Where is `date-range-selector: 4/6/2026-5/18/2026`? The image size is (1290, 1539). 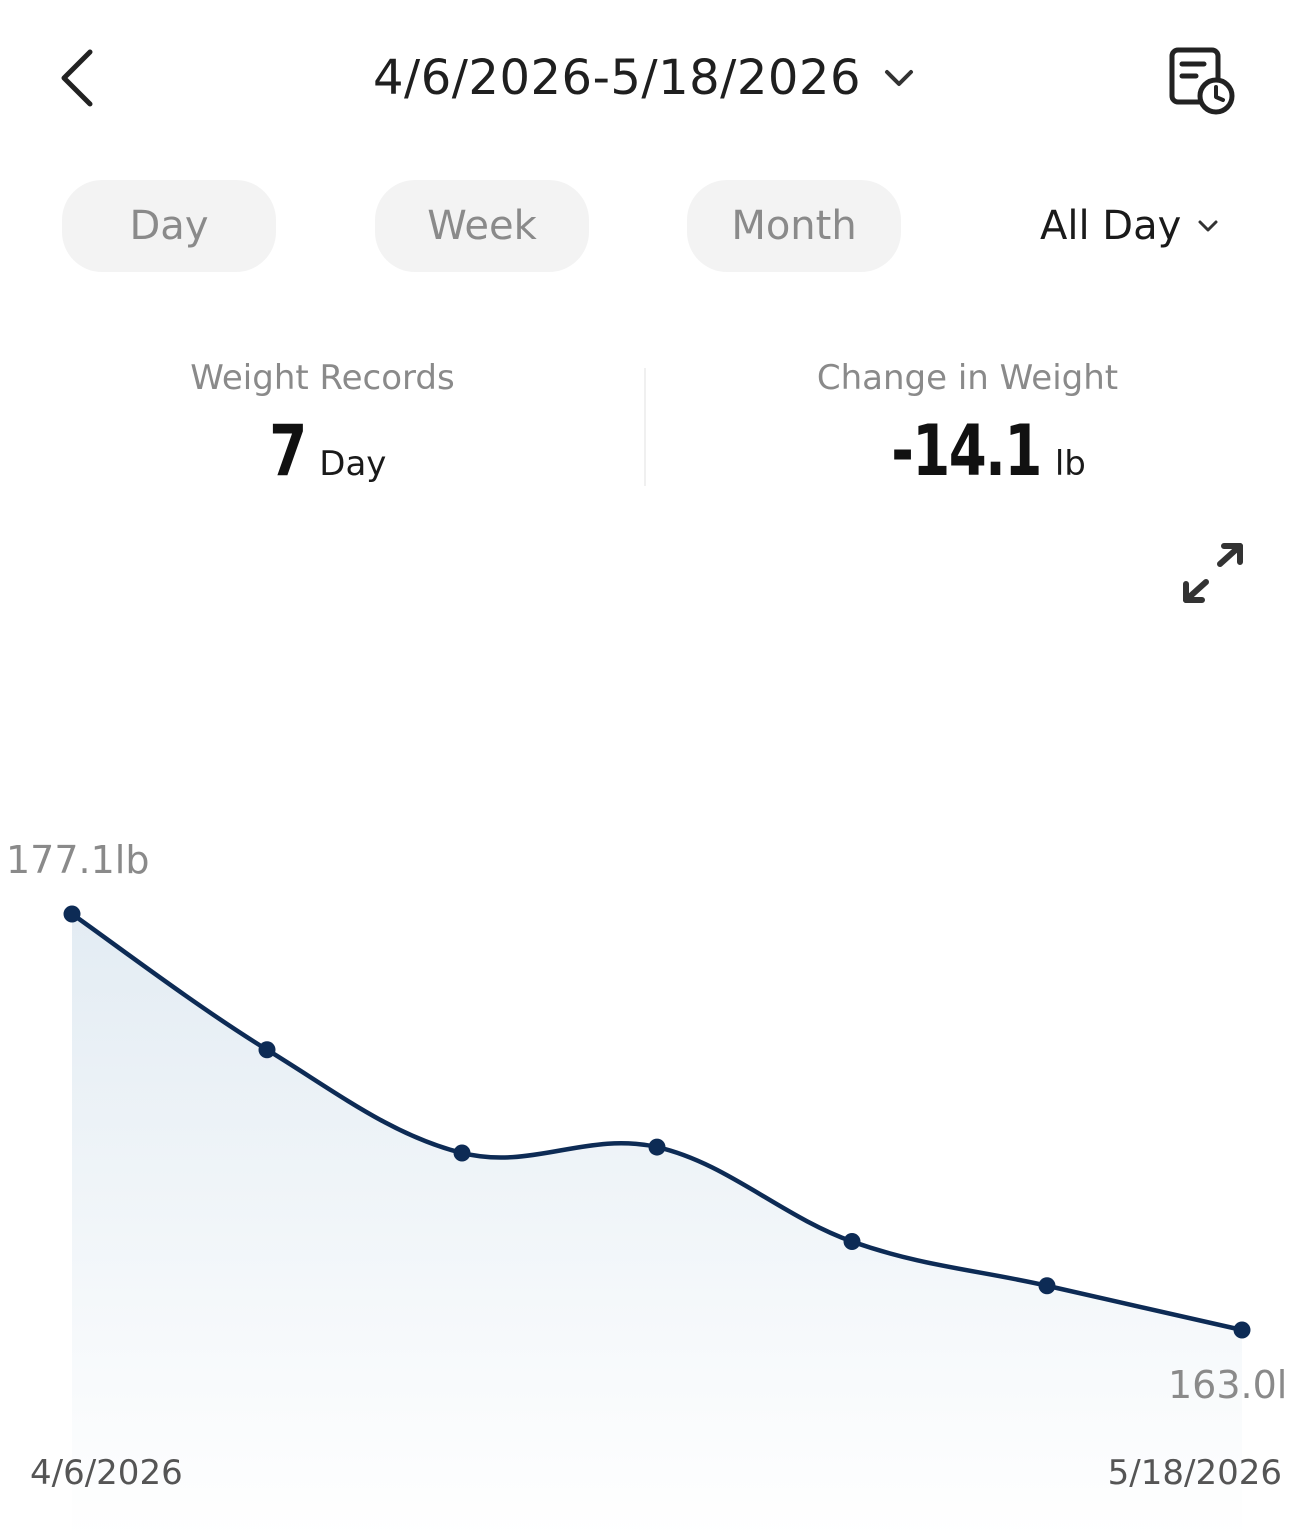 date-range-selector: 4/6/2026-5/18/2026 is located at coordinates (645, 78).